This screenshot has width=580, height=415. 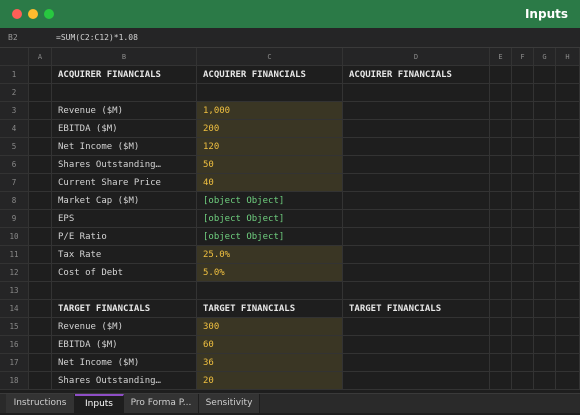 What do you see at coordinates (270, 147) in the screenshot?
I see `cell-c-value: 120` at bounding box center [270, 147].